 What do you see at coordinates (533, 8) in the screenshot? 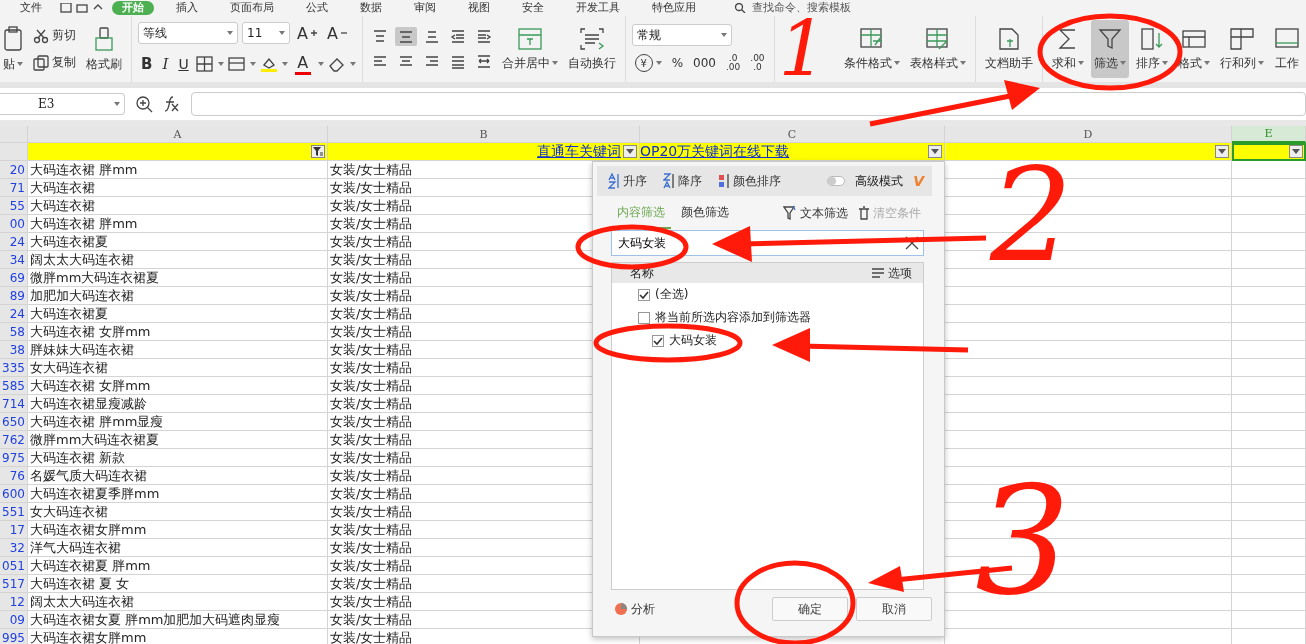
I see `ribbon-tab: 安全` at bounding box center [533, 8].